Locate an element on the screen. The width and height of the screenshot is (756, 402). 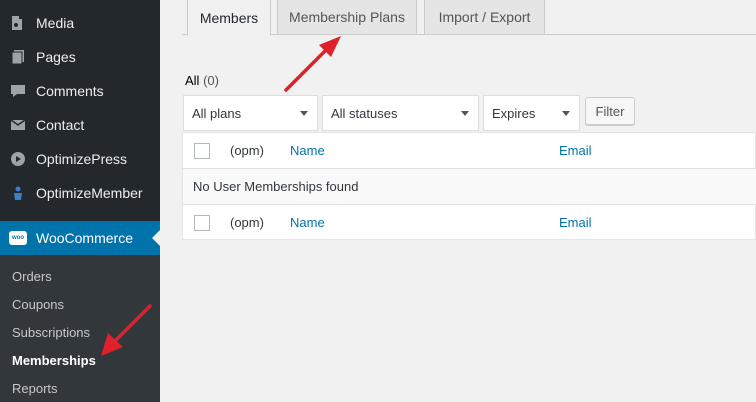
column-email: Email is located at coordinates (575, 150).